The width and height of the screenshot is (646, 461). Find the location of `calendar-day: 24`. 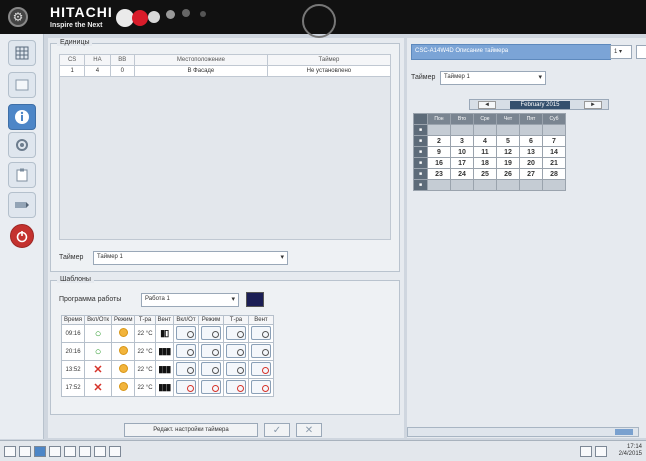

calendar-day: 24 is located at coordinates (462, 174).